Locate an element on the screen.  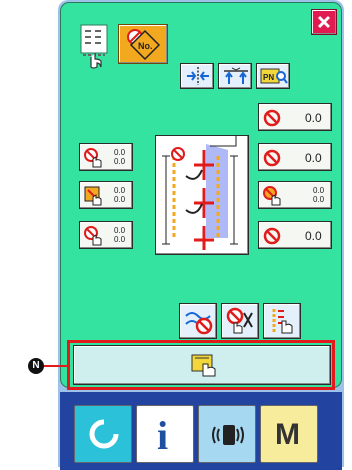
info-icon: i is located at coordinates (163, 435).